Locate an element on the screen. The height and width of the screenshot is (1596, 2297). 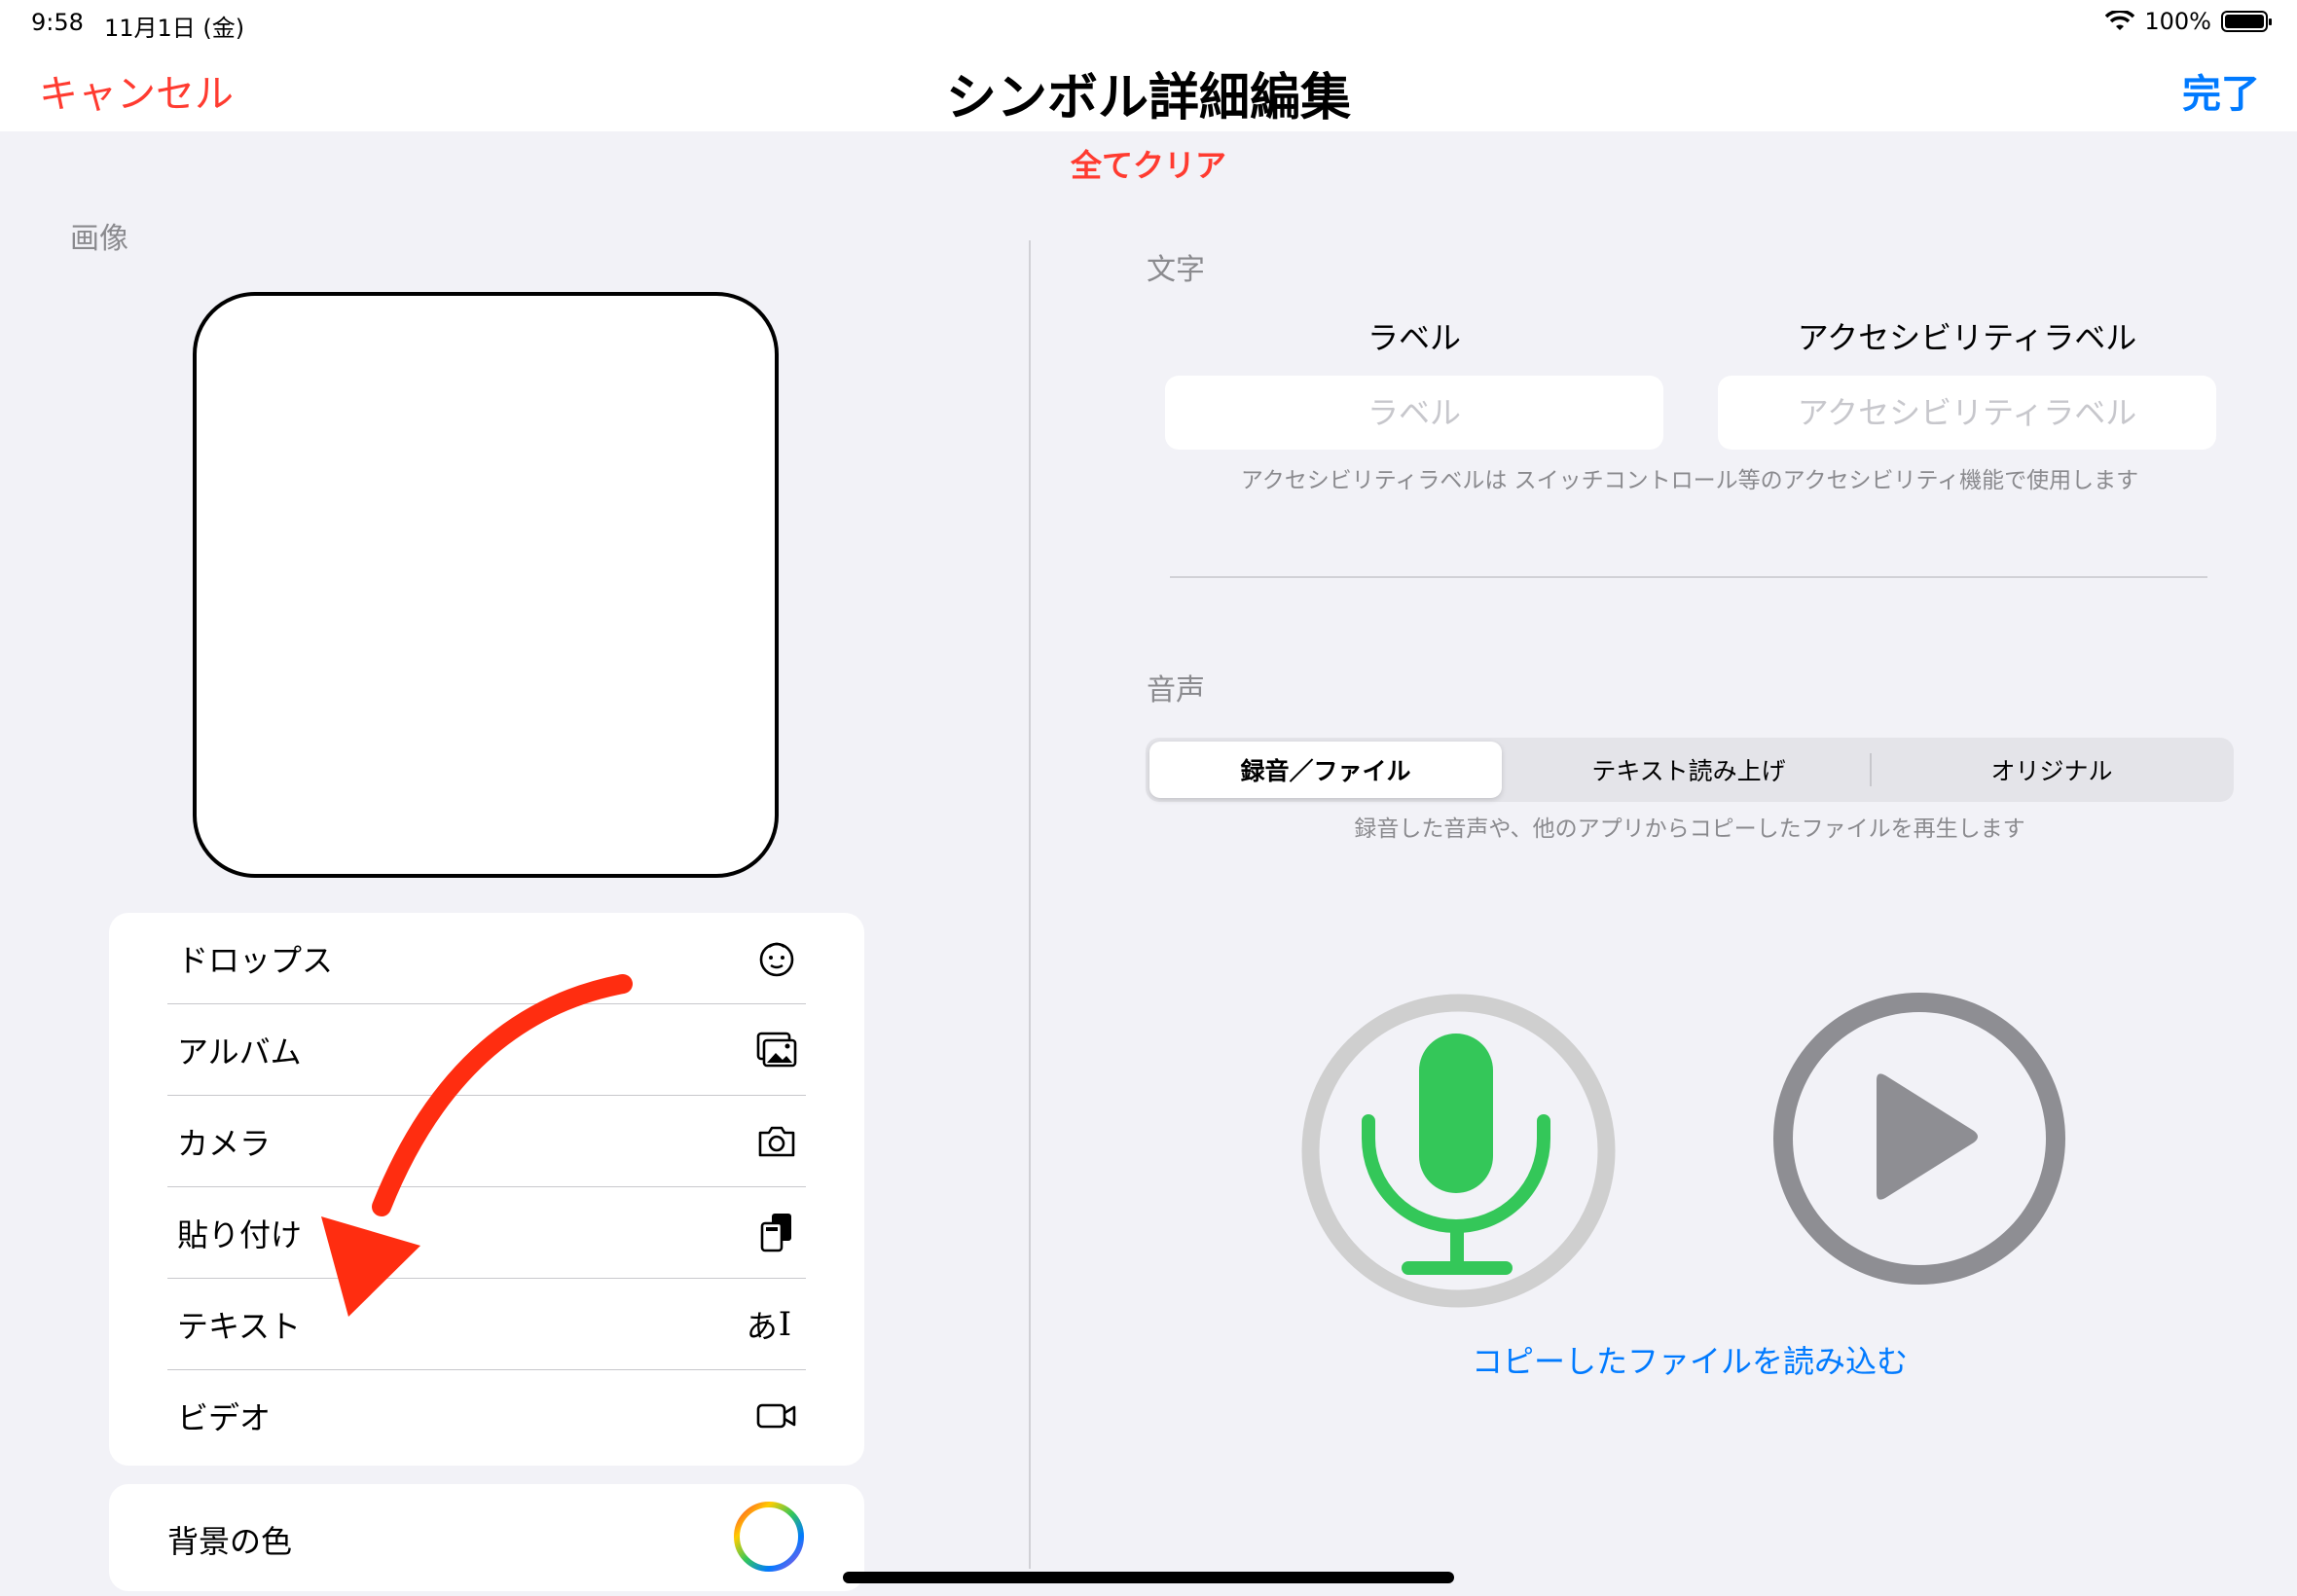
source-label: ドロップス is located at coordinates (256, 960).